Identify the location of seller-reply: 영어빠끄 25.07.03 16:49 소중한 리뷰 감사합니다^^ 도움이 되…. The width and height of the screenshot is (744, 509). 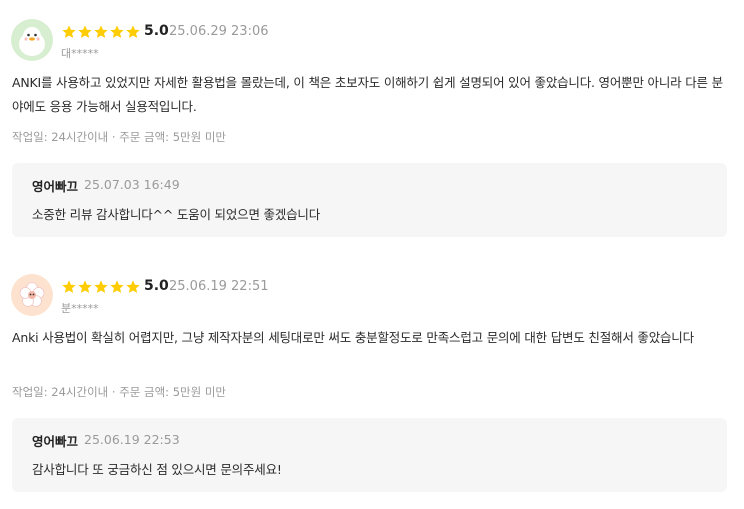
(369, 200).